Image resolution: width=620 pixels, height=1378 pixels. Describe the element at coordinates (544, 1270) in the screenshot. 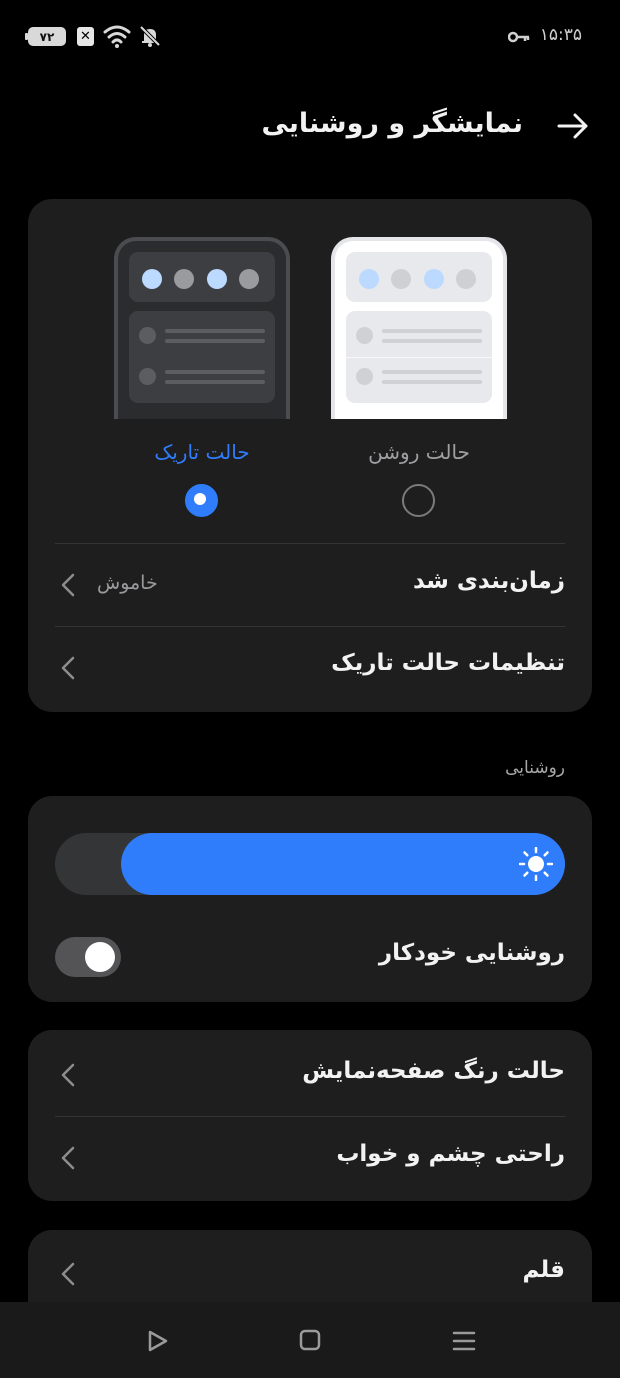

I see `font-label: قلم` at that location.